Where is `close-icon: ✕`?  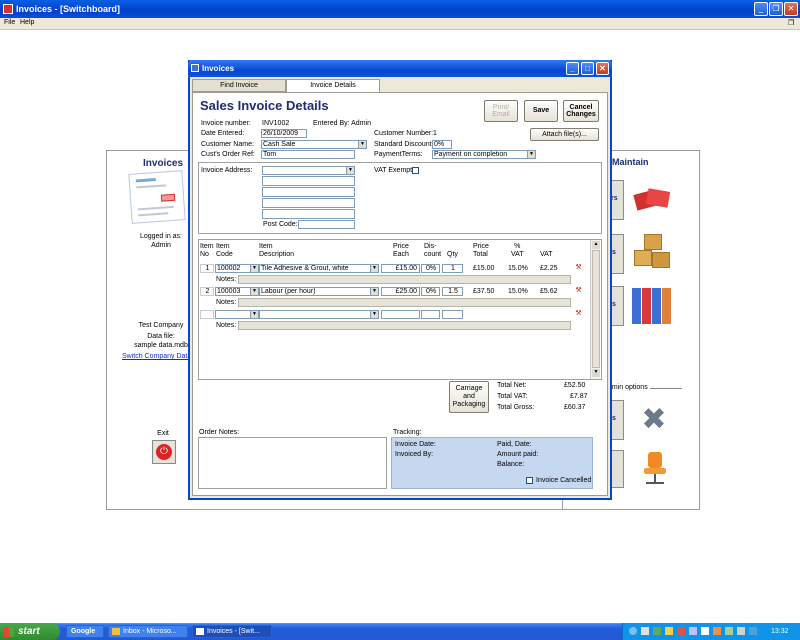 close-icon: ✕ is located at coordinates (791, 9).